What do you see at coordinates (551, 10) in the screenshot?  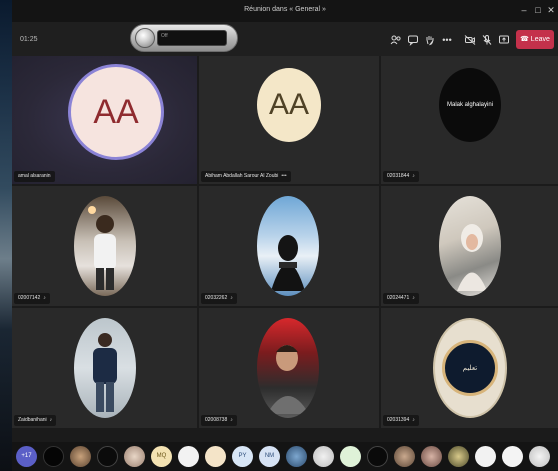 I see `close-icon: ✕` at bounding box center [551, 10].